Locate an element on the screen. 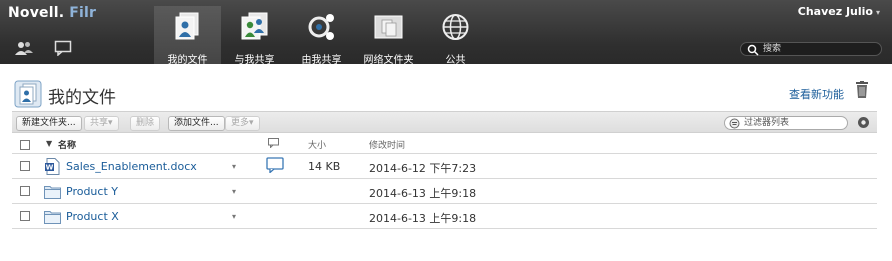  nav-net-folders-label: 网络文件夹 is located at coordinates (388, 60).